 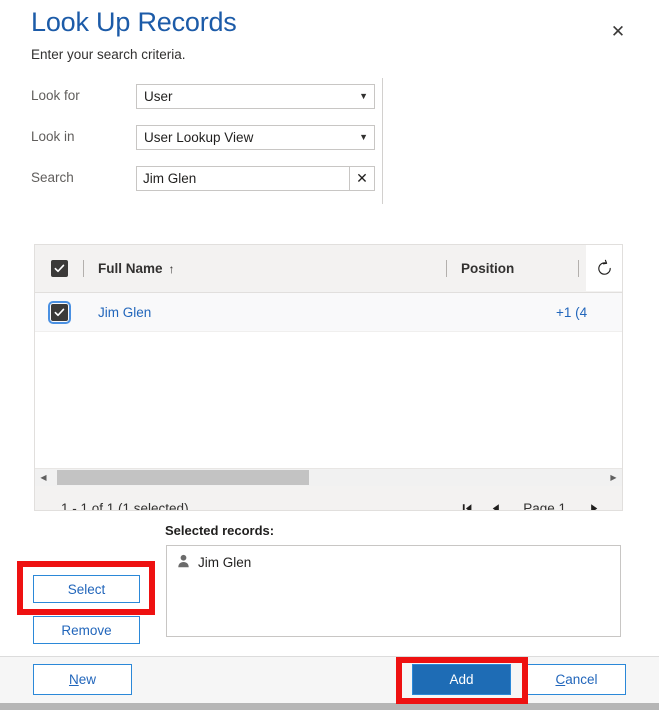 I want to click on column-header-position: Position, so click(x=512, y=268).